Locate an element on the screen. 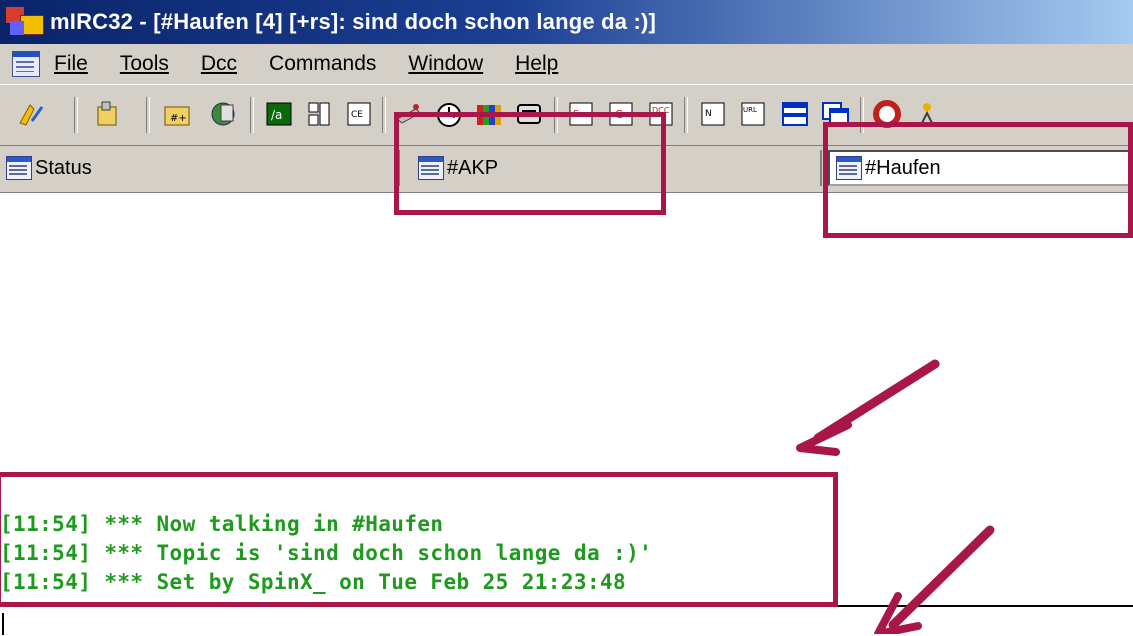 The image size is (1133, 636). popups-icon is located at coordinates (319, 114).